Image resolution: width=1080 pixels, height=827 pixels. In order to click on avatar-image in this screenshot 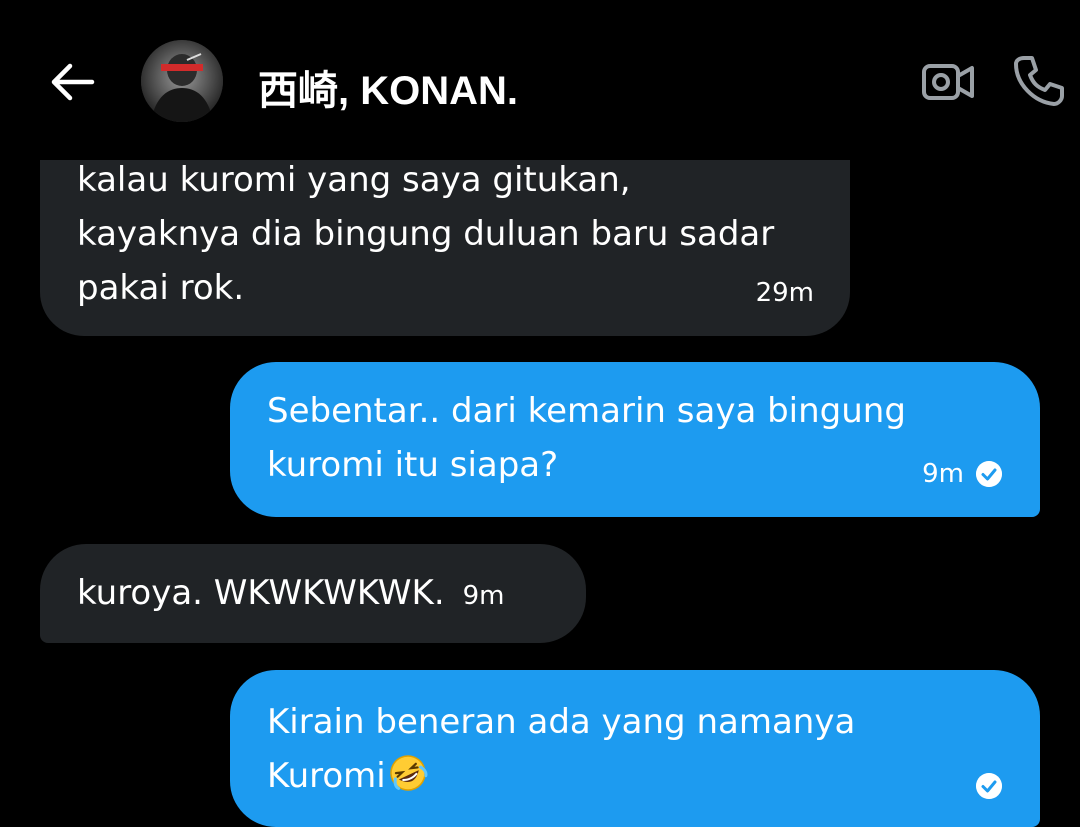, I will do `click(182, 81)`.